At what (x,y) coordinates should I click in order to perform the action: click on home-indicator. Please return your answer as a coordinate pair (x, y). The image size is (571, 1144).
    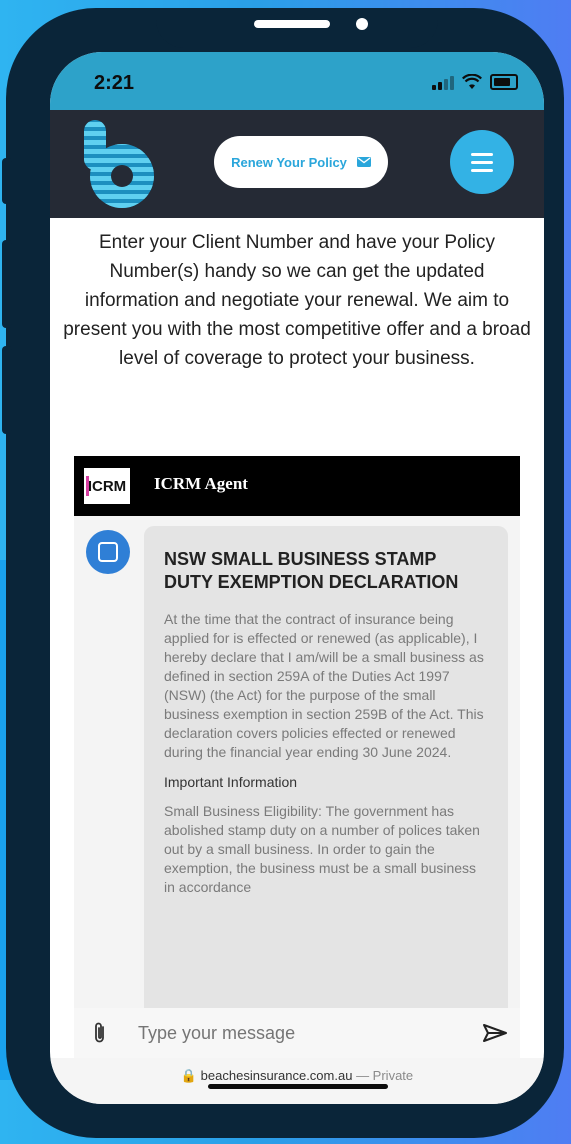
    Looking at the image, I should click on (298, 1086).